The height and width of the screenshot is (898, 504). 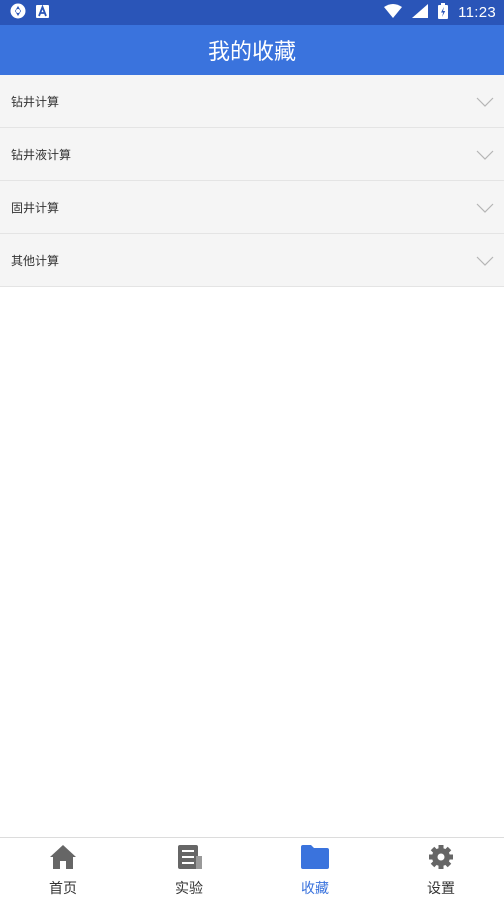 I want to click on sync-icon, so click(x=18, y=13).